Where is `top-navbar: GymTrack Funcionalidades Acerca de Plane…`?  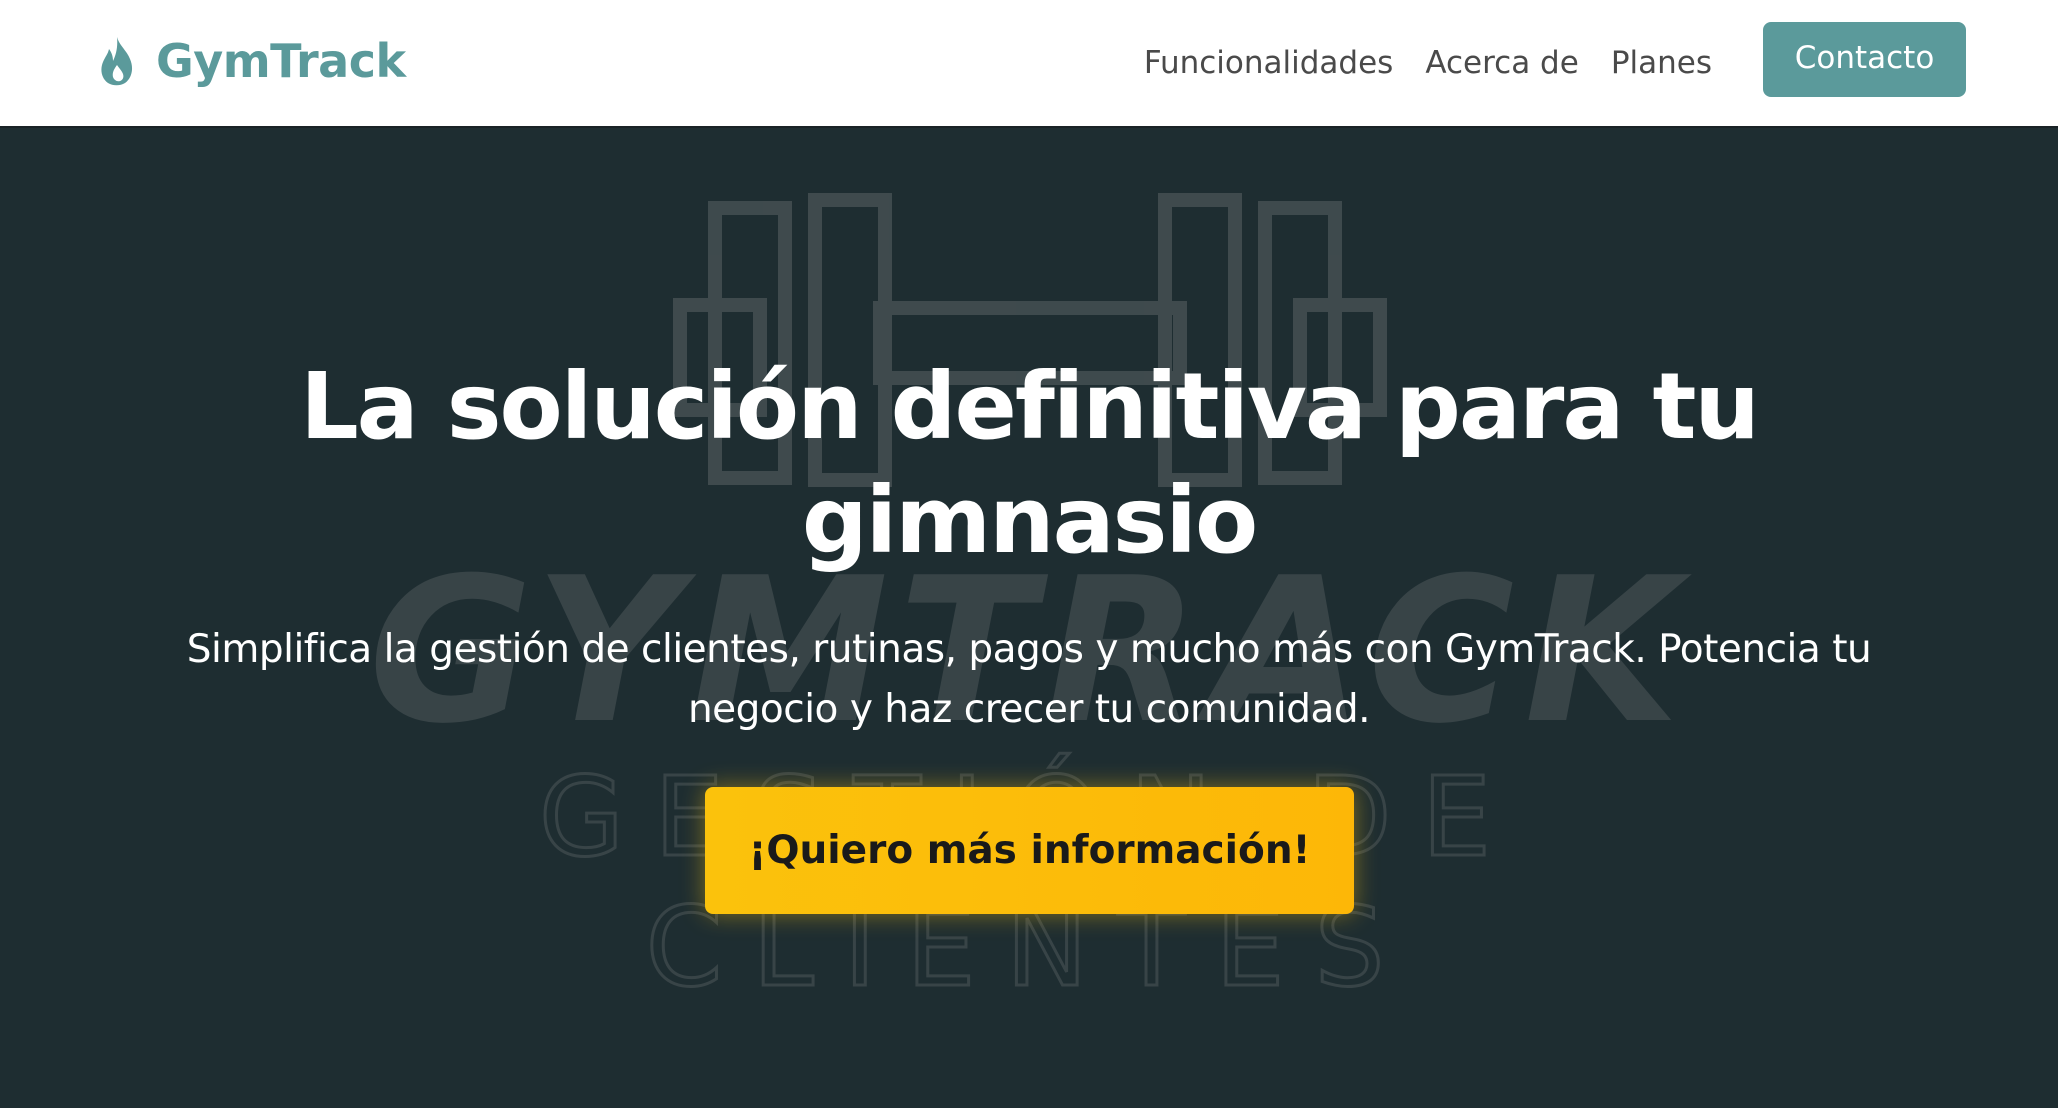 top-navbar: GymTrack Funcionalidades Acerca de Plane… is located at coordinates (1029, 64).